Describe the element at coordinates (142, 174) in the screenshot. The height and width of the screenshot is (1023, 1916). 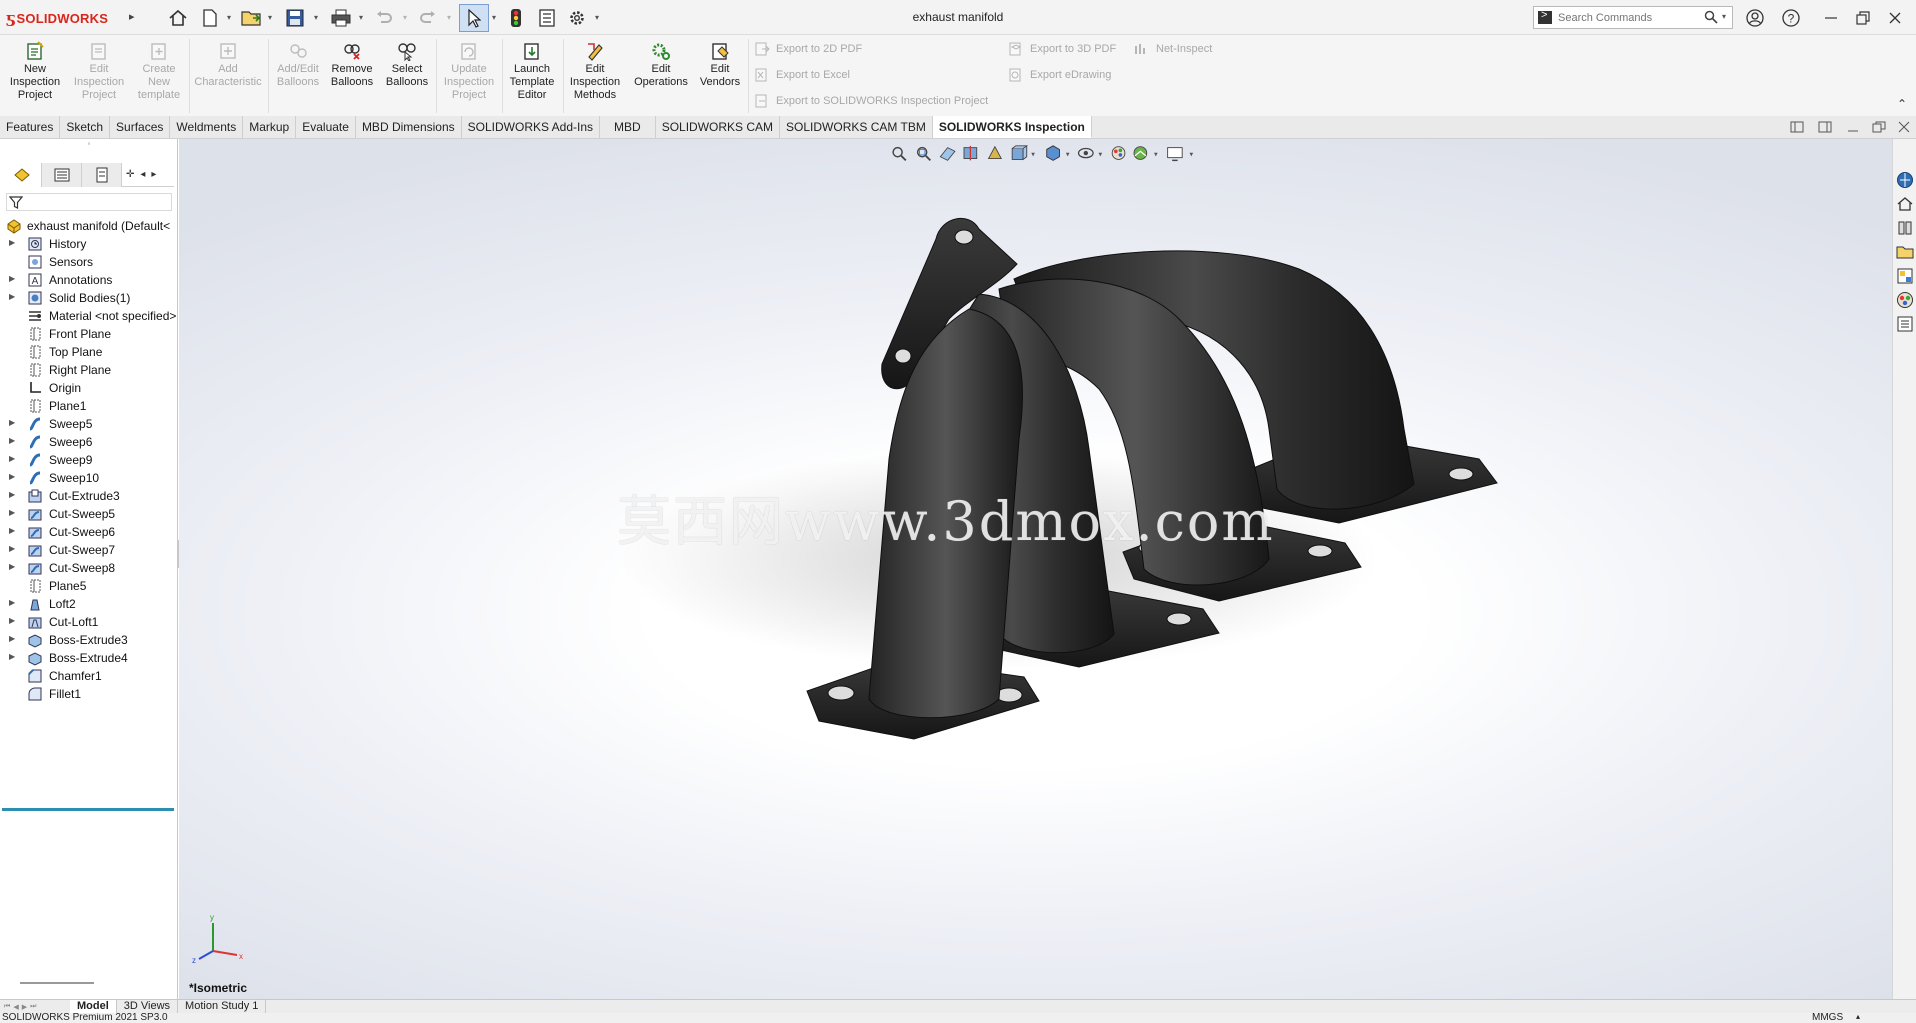
I see `scroll-left-icon: ◂` at that location.